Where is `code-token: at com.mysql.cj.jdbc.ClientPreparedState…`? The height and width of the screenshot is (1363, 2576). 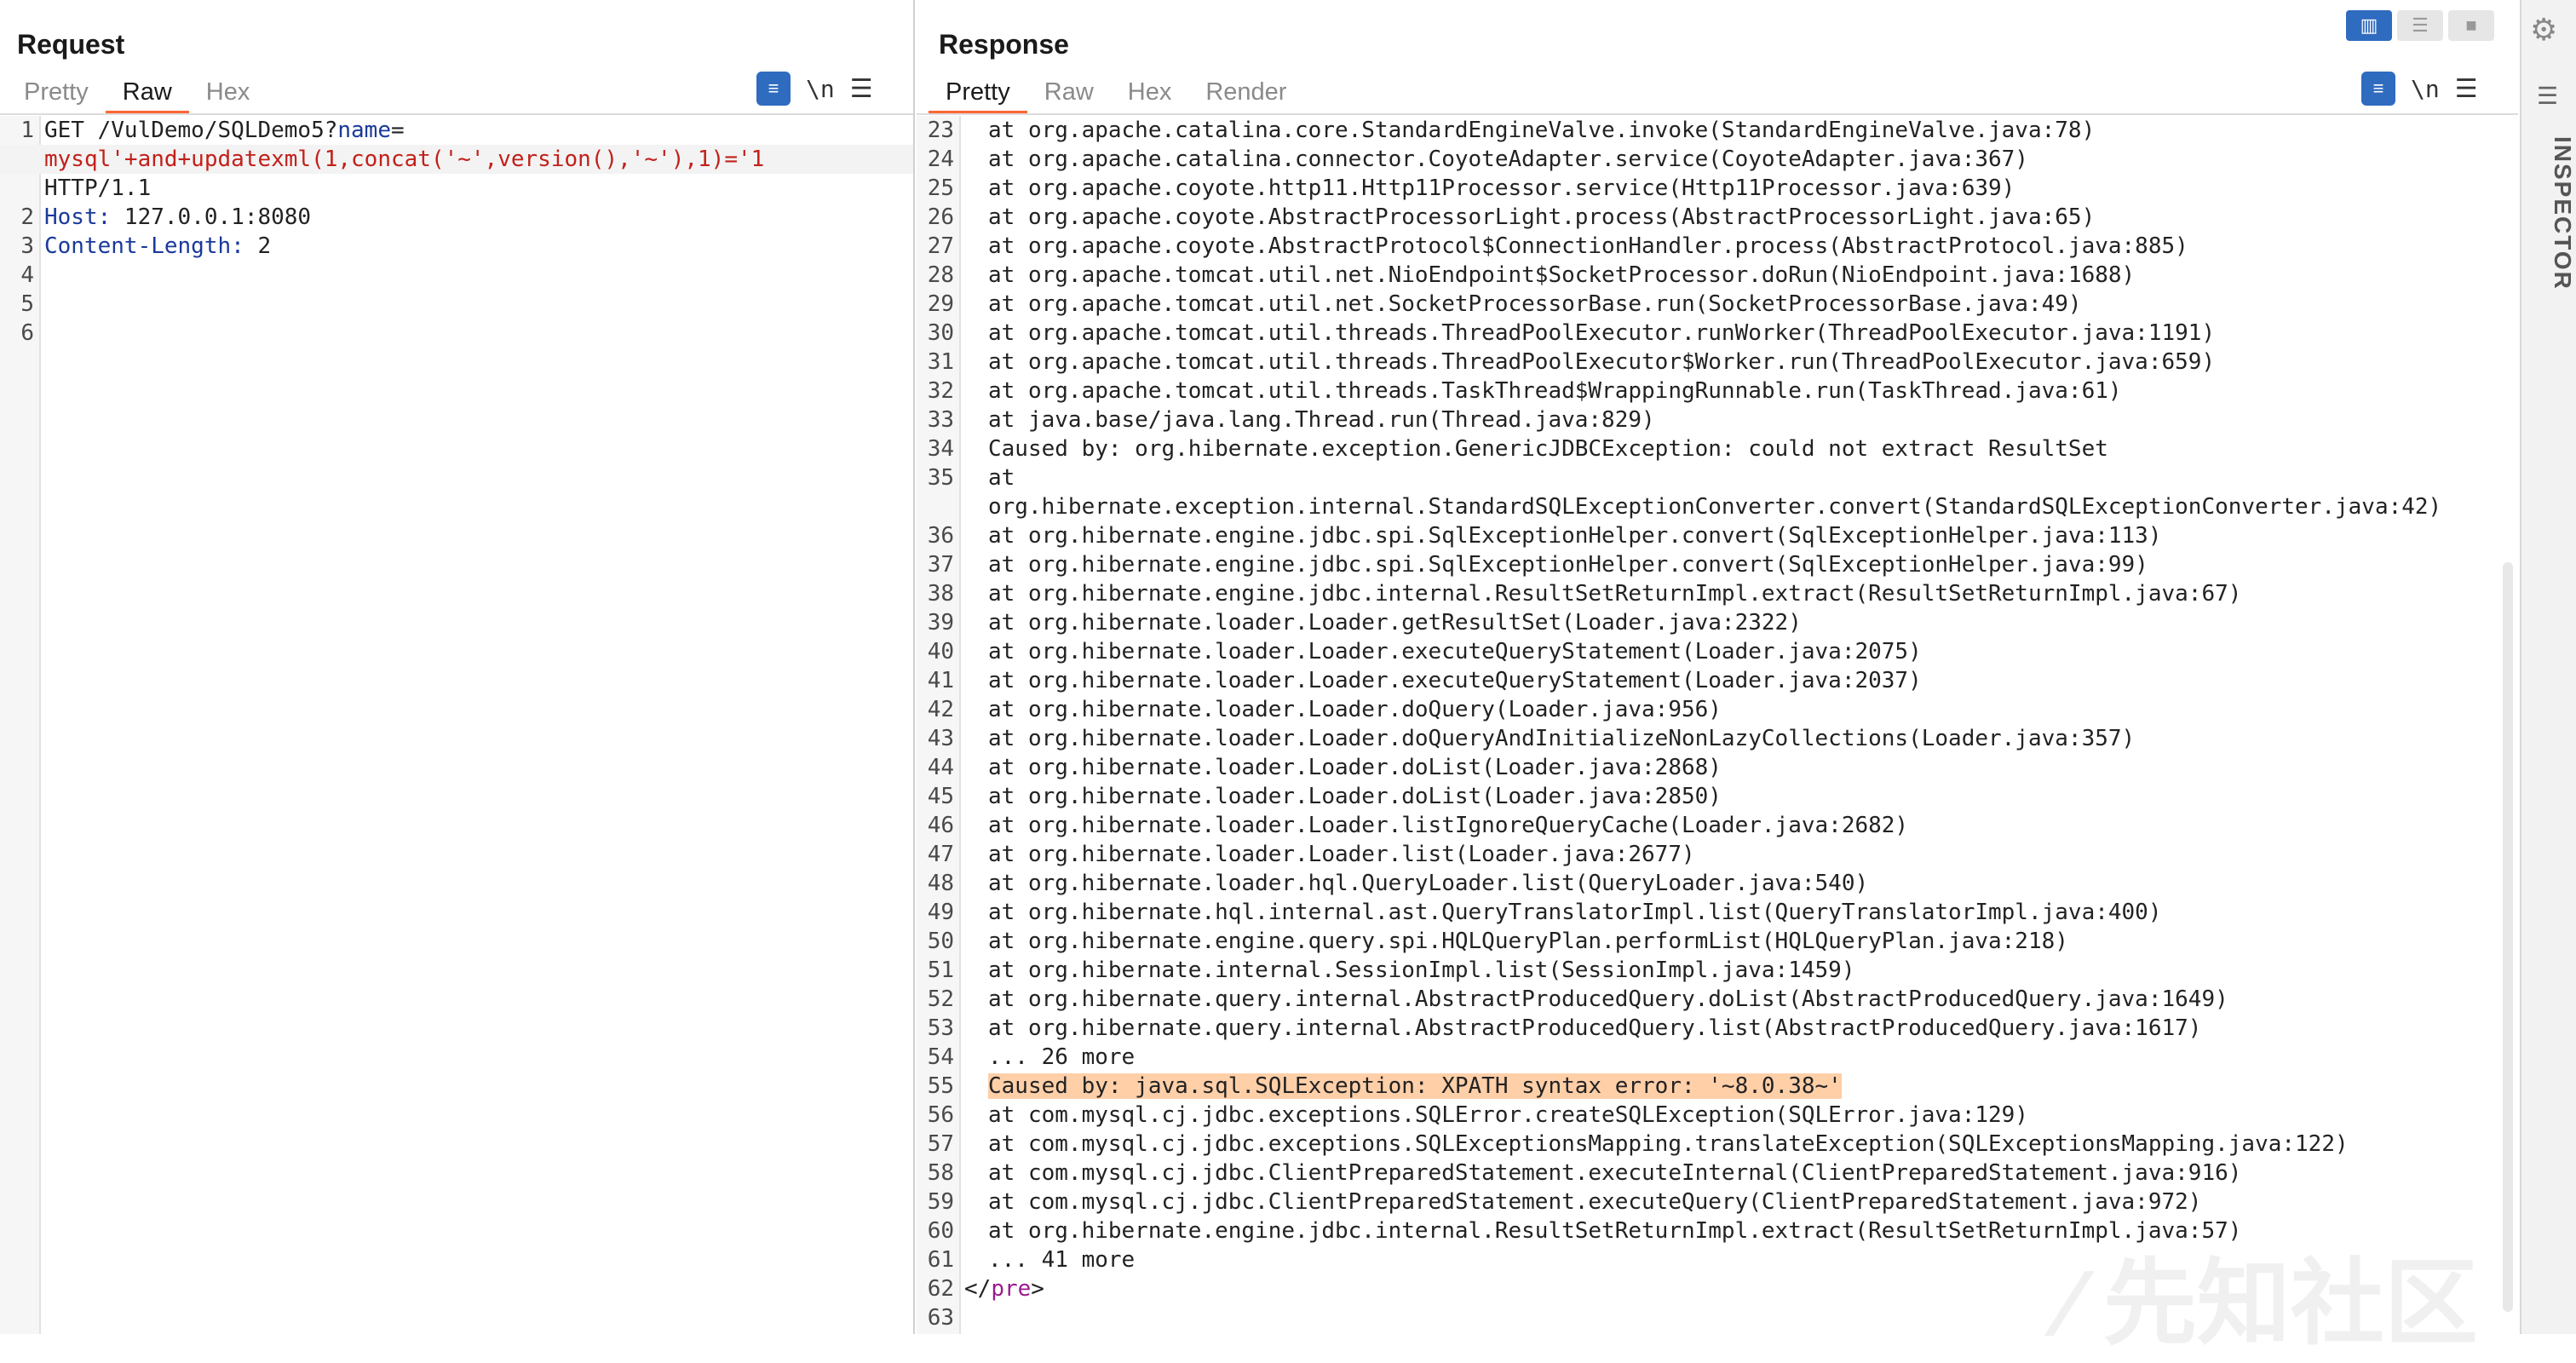 code-token: at com.mysql.cj.jdbc.ClientPreparedState… is located at coordinates (1595, 1202).